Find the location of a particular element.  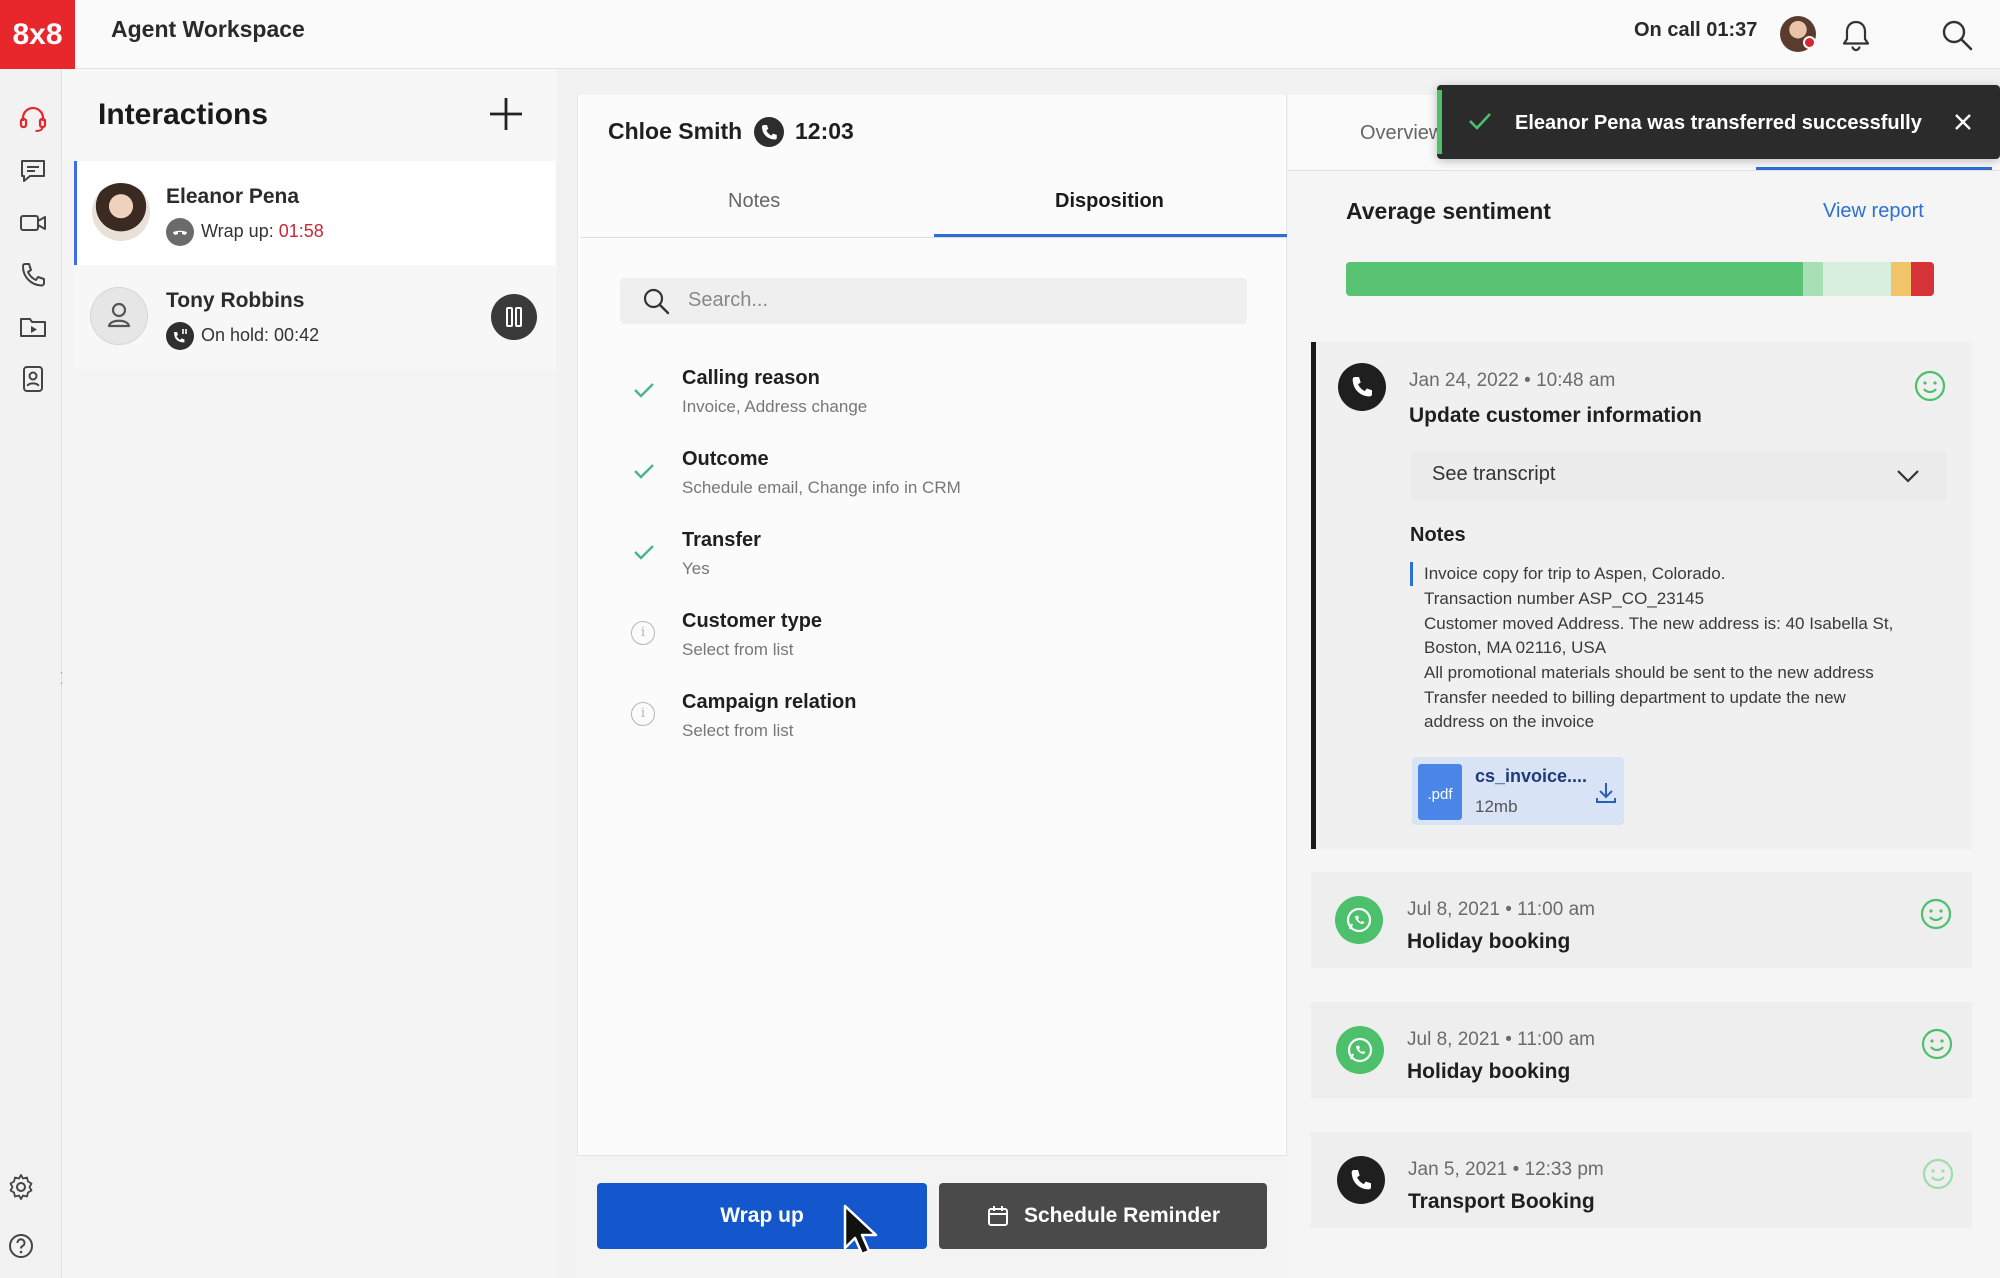

history-title: Update customer information is located at coordinates (1555, 415).